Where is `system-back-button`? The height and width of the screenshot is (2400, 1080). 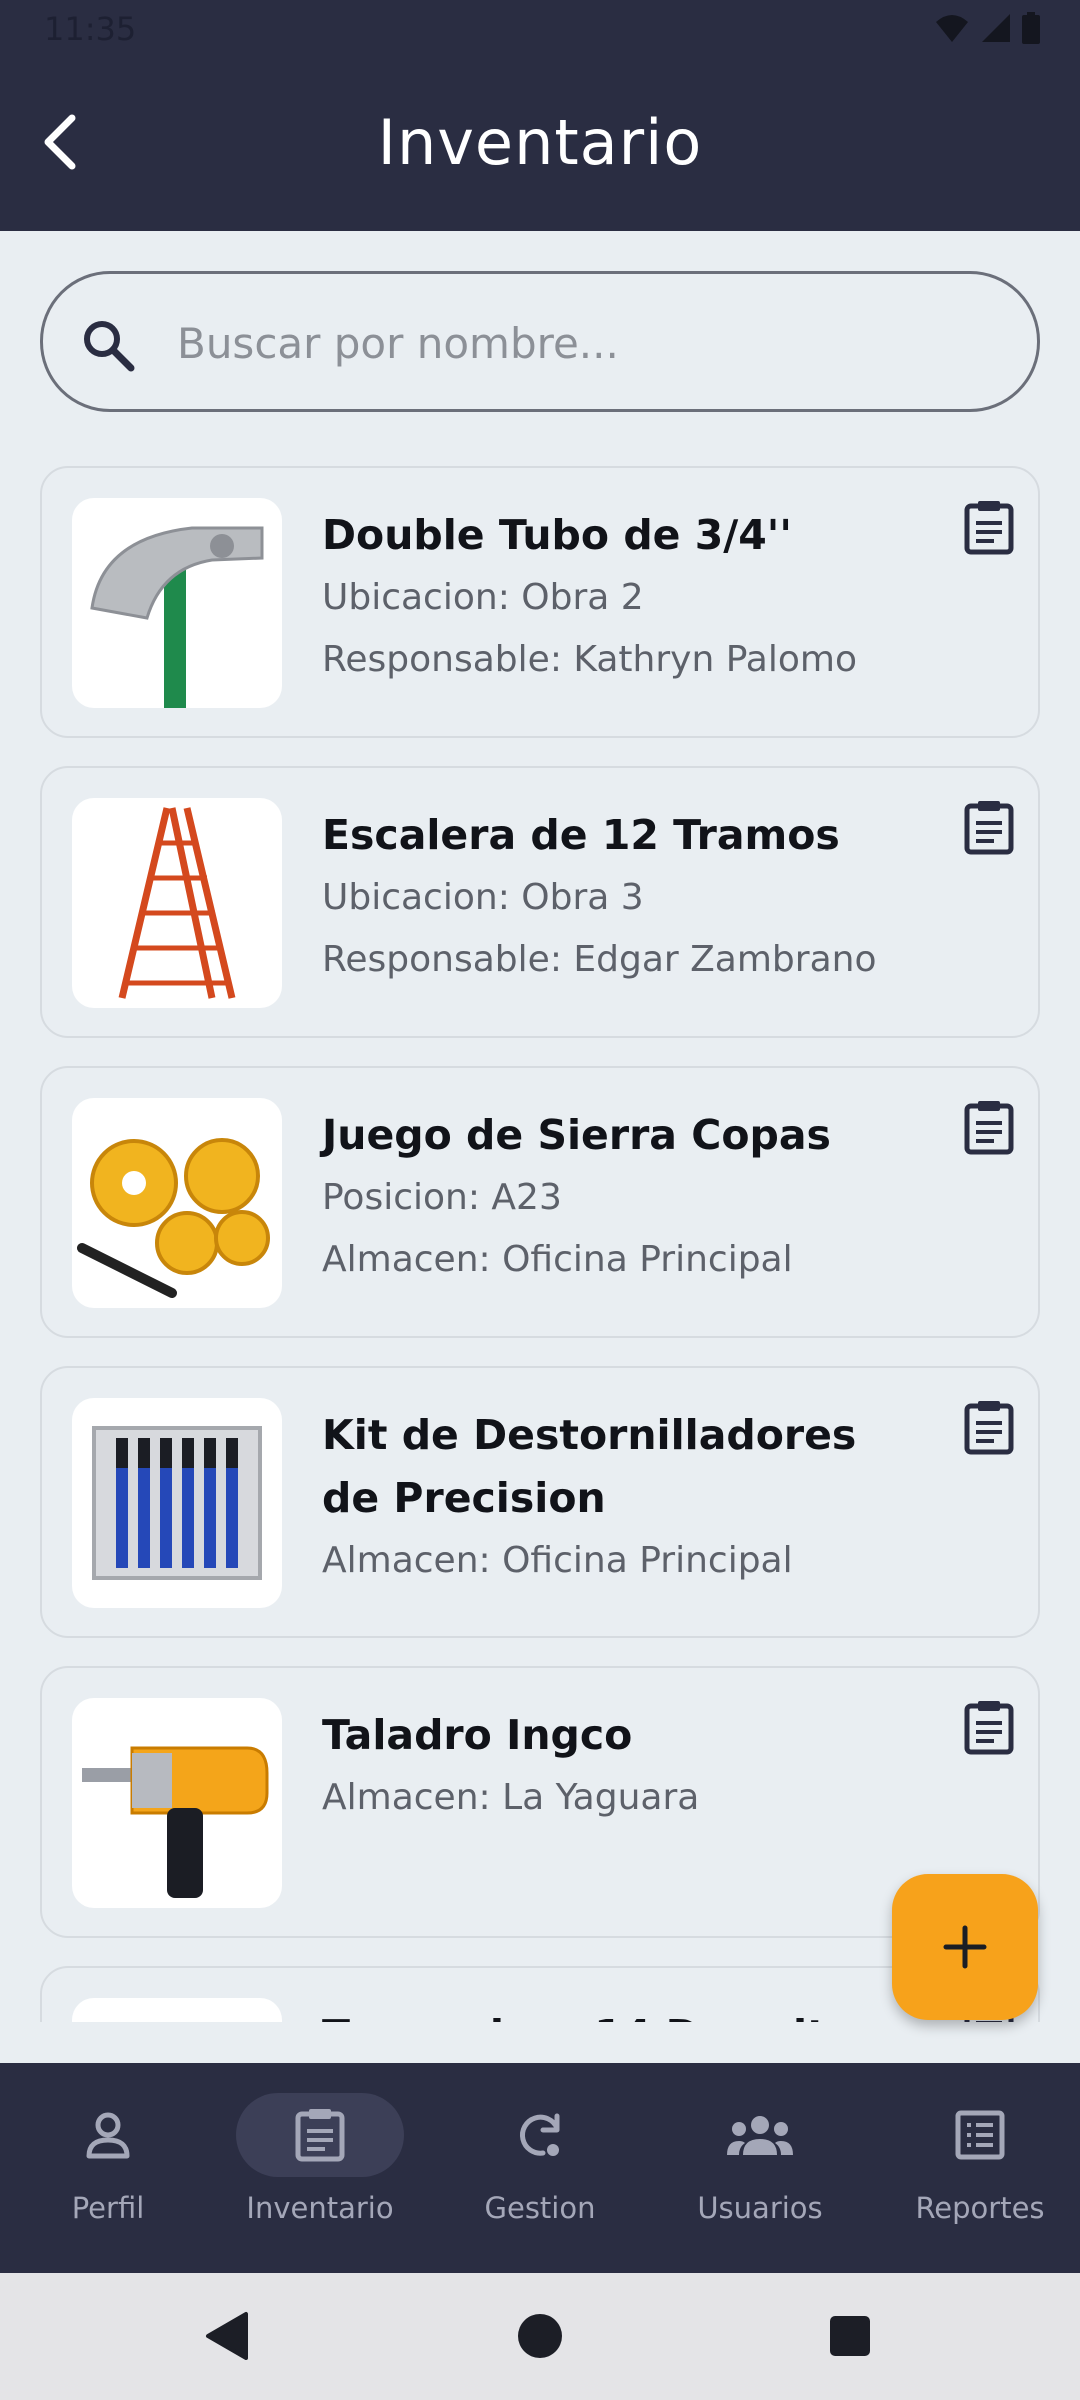 system-back-button is located at coordinates (227, 2336).